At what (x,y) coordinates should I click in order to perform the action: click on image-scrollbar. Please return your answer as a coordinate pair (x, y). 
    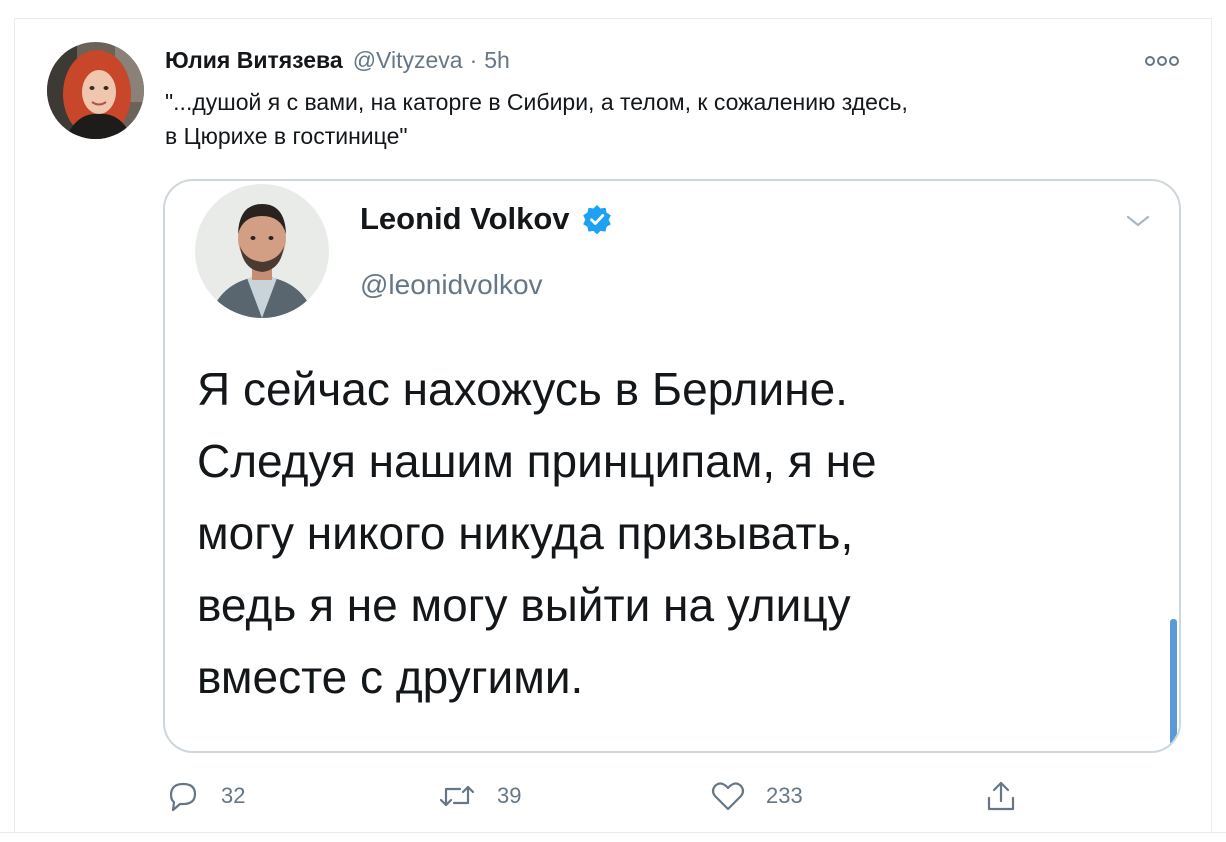
    Looking at the image, I should click on (1173, 685).